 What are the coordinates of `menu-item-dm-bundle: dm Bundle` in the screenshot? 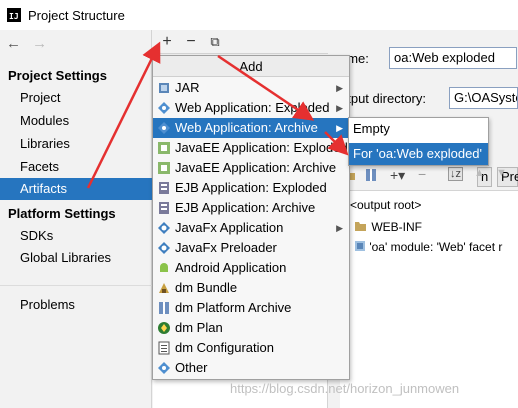 It's located at (251, 288).